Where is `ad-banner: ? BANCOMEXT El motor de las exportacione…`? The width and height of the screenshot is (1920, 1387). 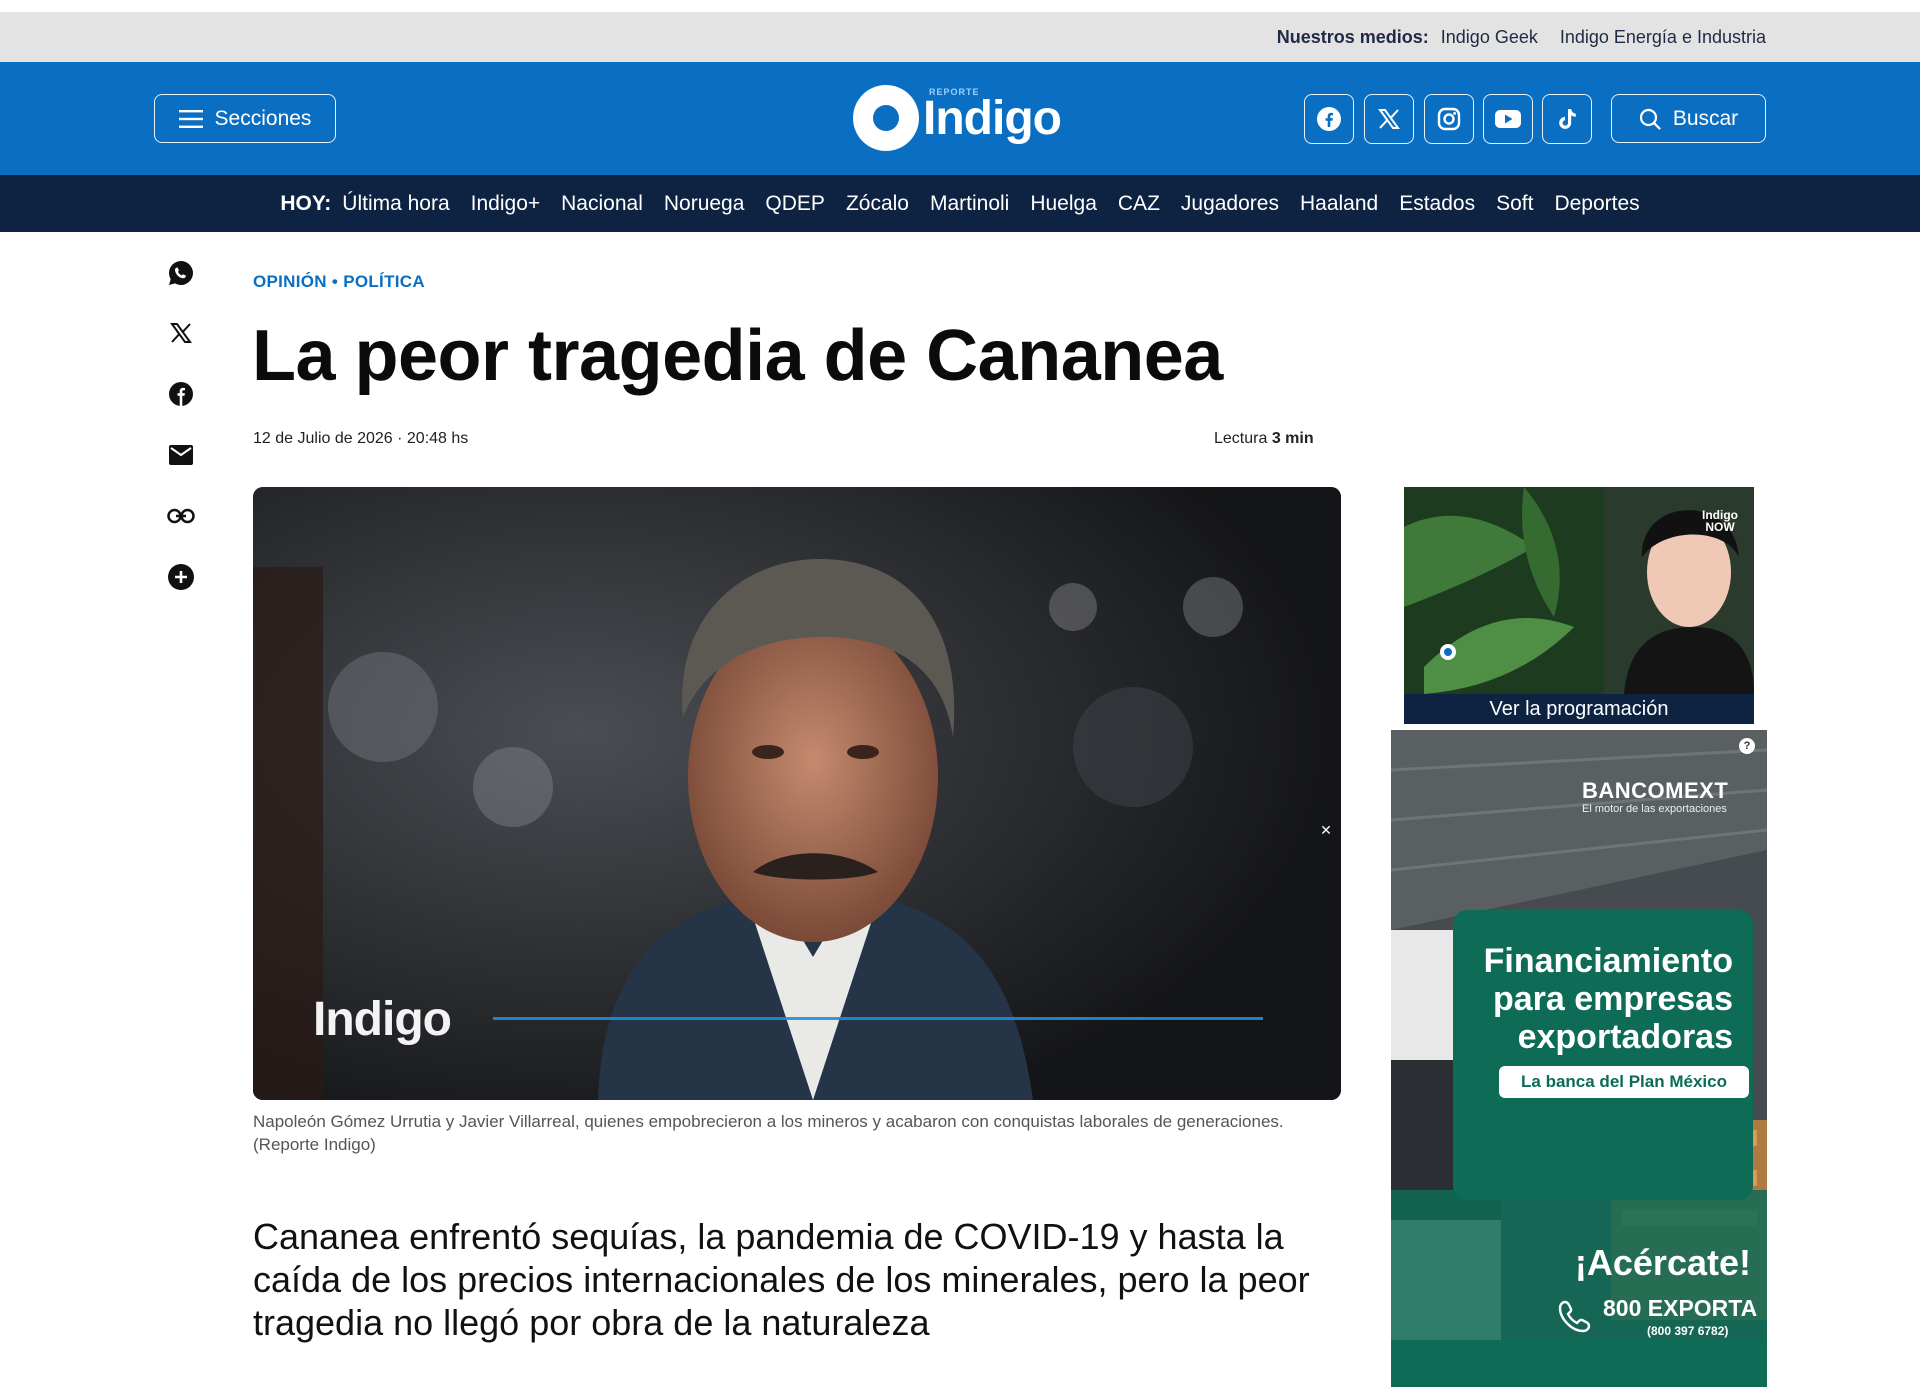
ad-banner: ? BANCOMEXT El motor de las exportacione… is located at coordinates (1579, 1058).